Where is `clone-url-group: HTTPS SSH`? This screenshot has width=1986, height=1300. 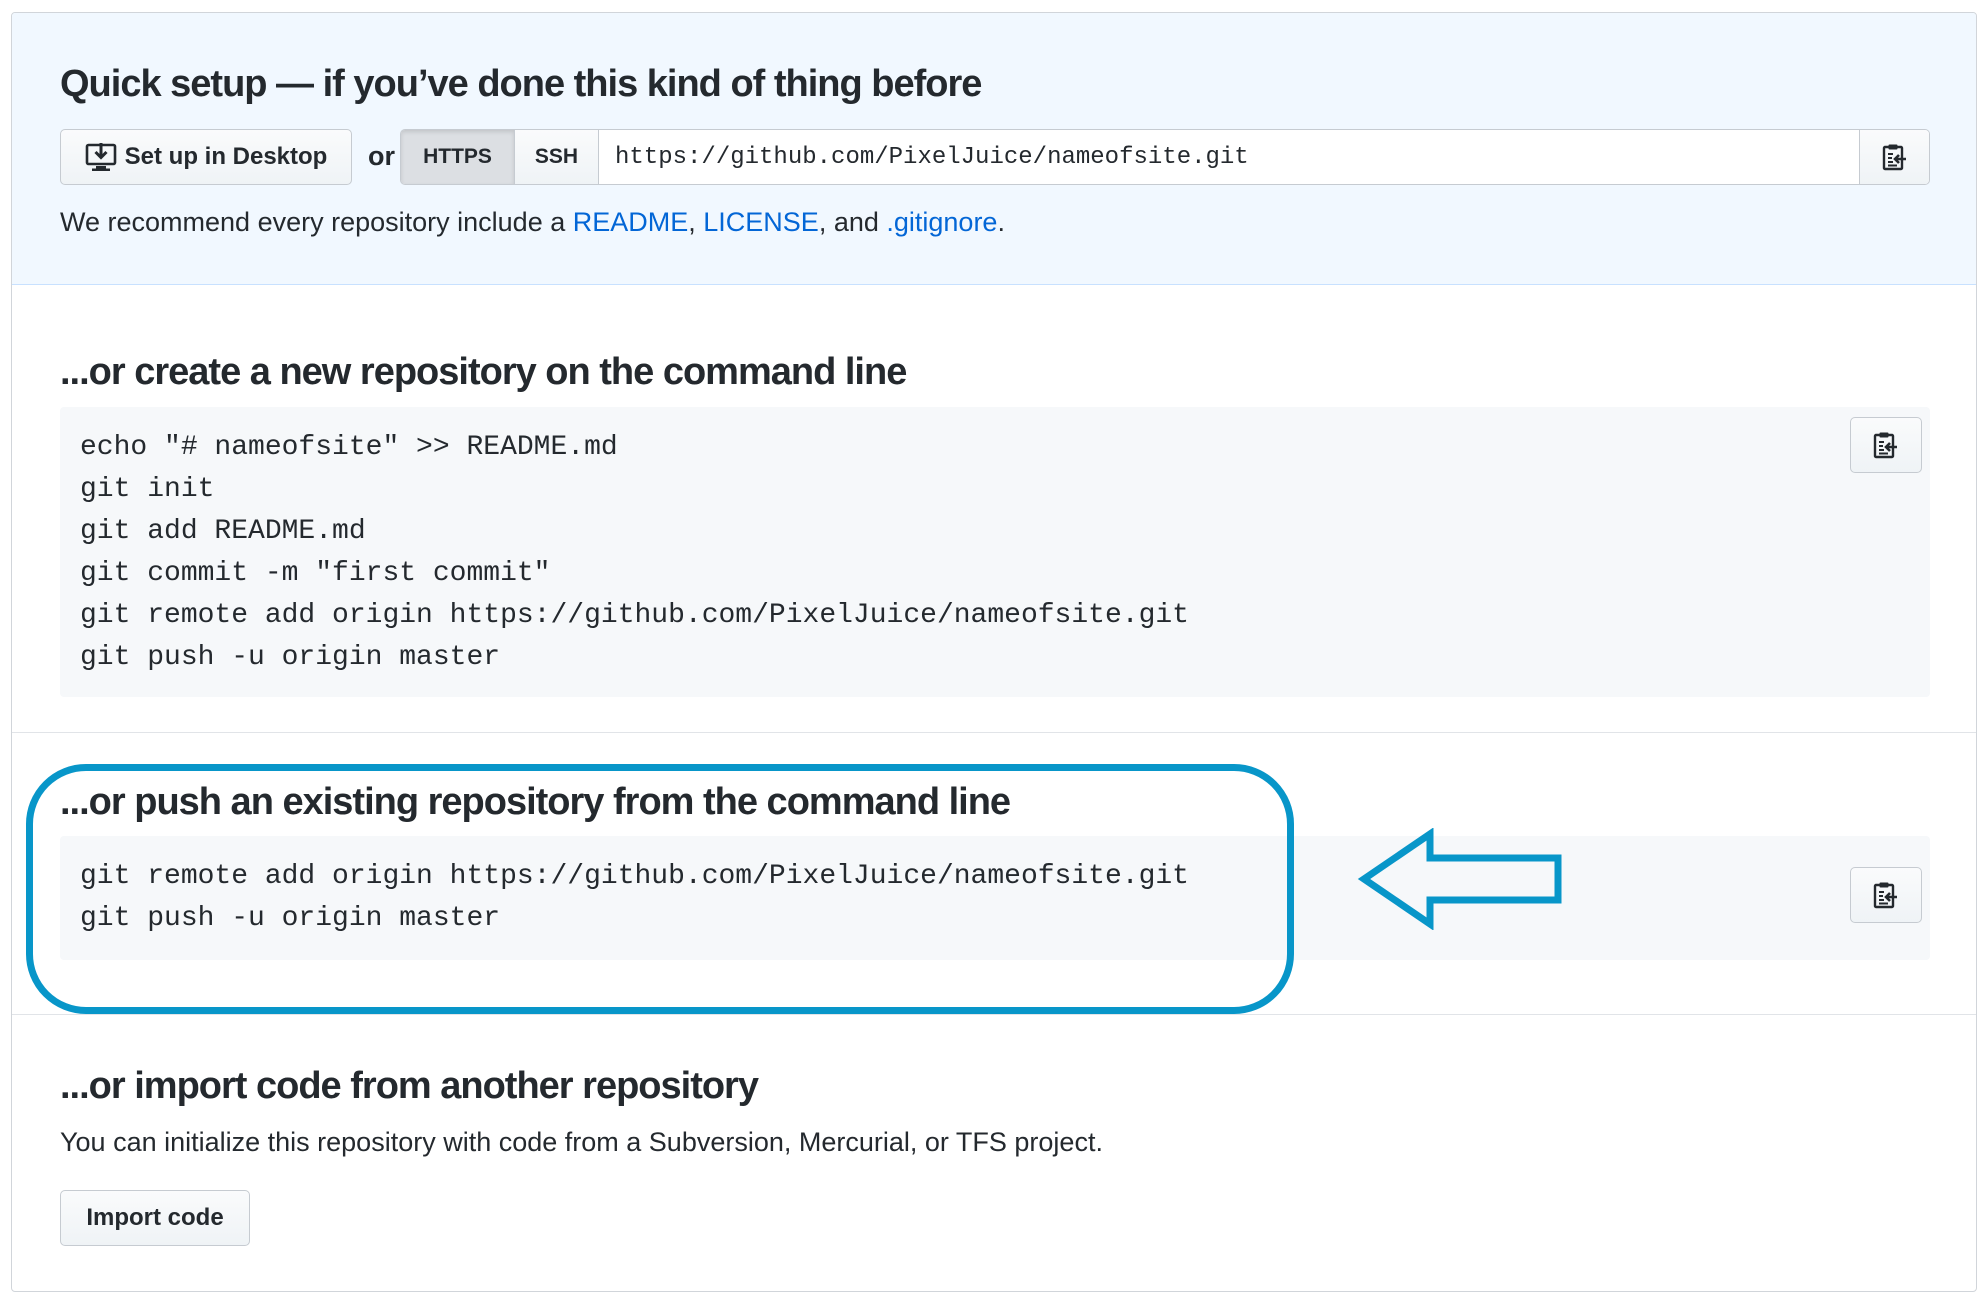 clone-url-group: HTTPS SSH is located at coordinates (1165, 157).